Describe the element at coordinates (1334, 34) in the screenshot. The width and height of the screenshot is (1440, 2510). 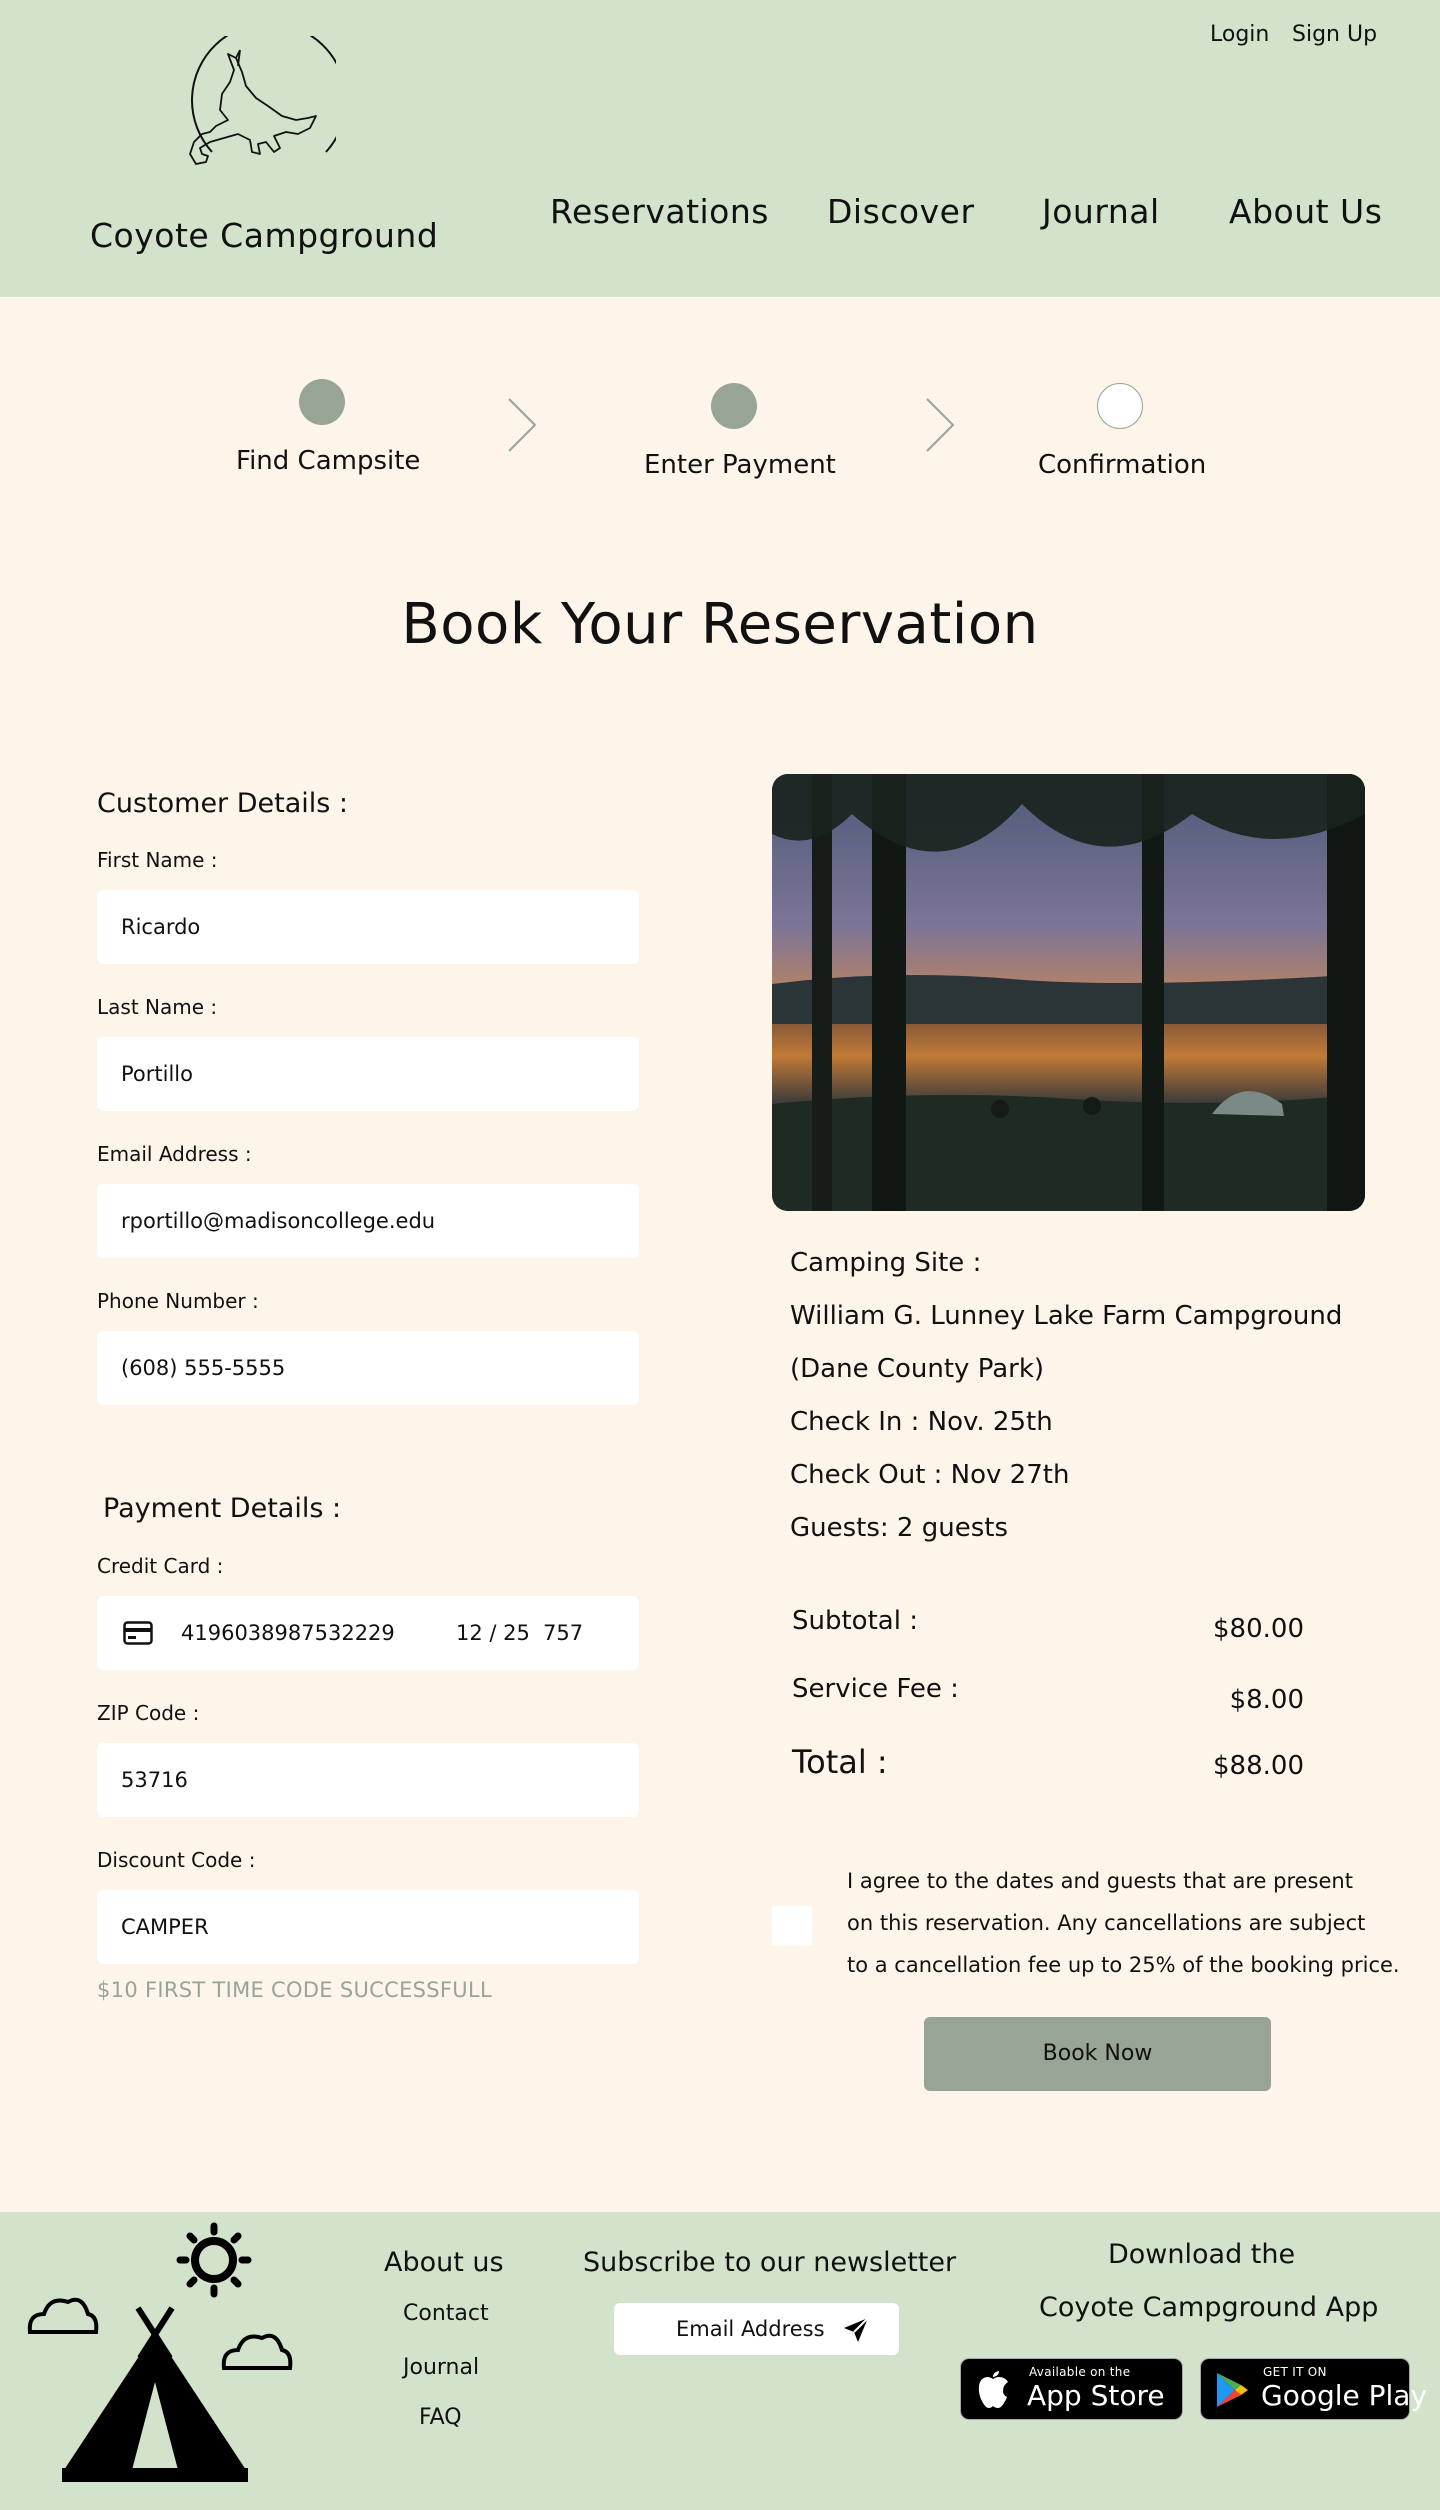
I see `signup-link: Sign Up` at that location.